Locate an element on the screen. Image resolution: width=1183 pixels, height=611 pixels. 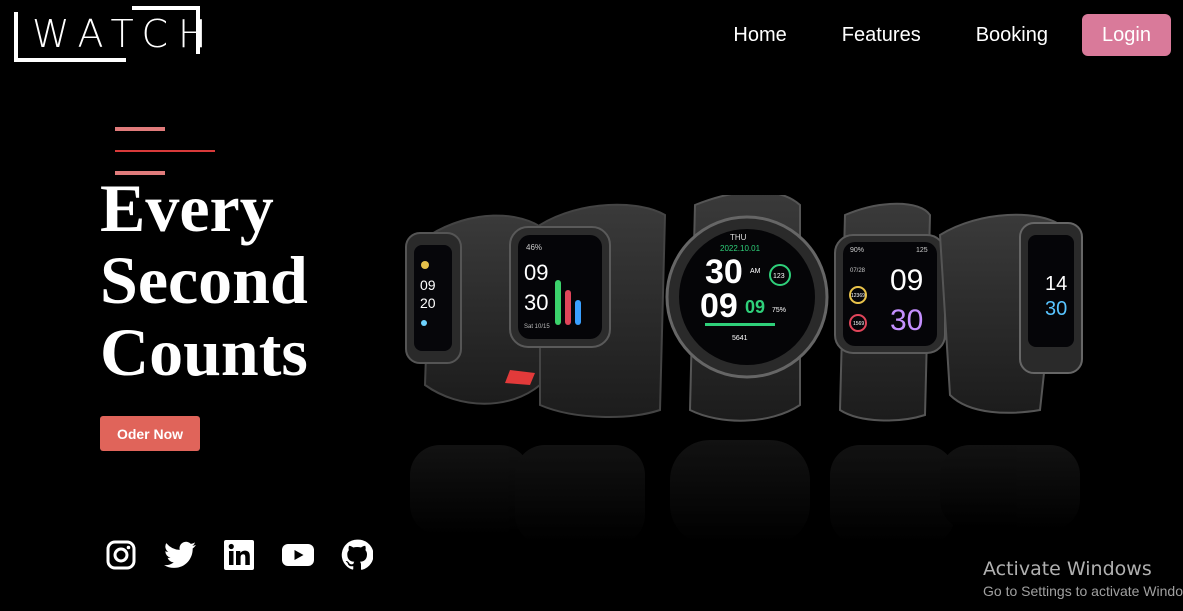
svg-text: 20 is located at coordinates (428, 303).